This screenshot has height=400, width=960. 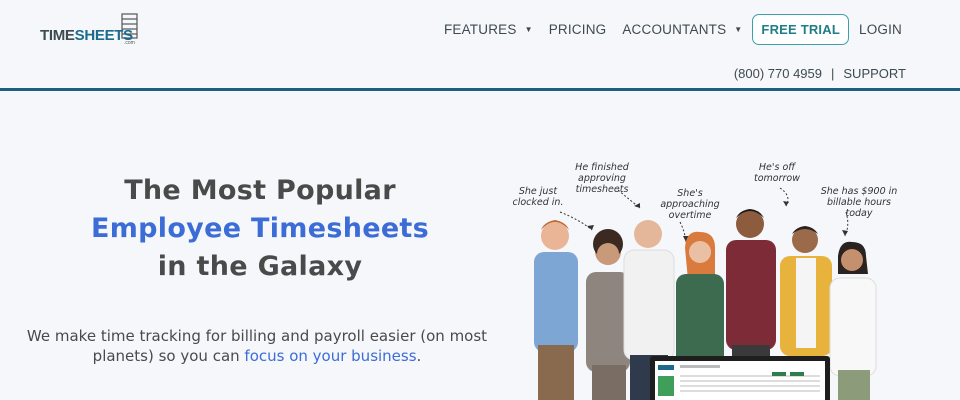 I want to click on hero-title-line2: Employee Timesheets, so click(x=260, y=228).